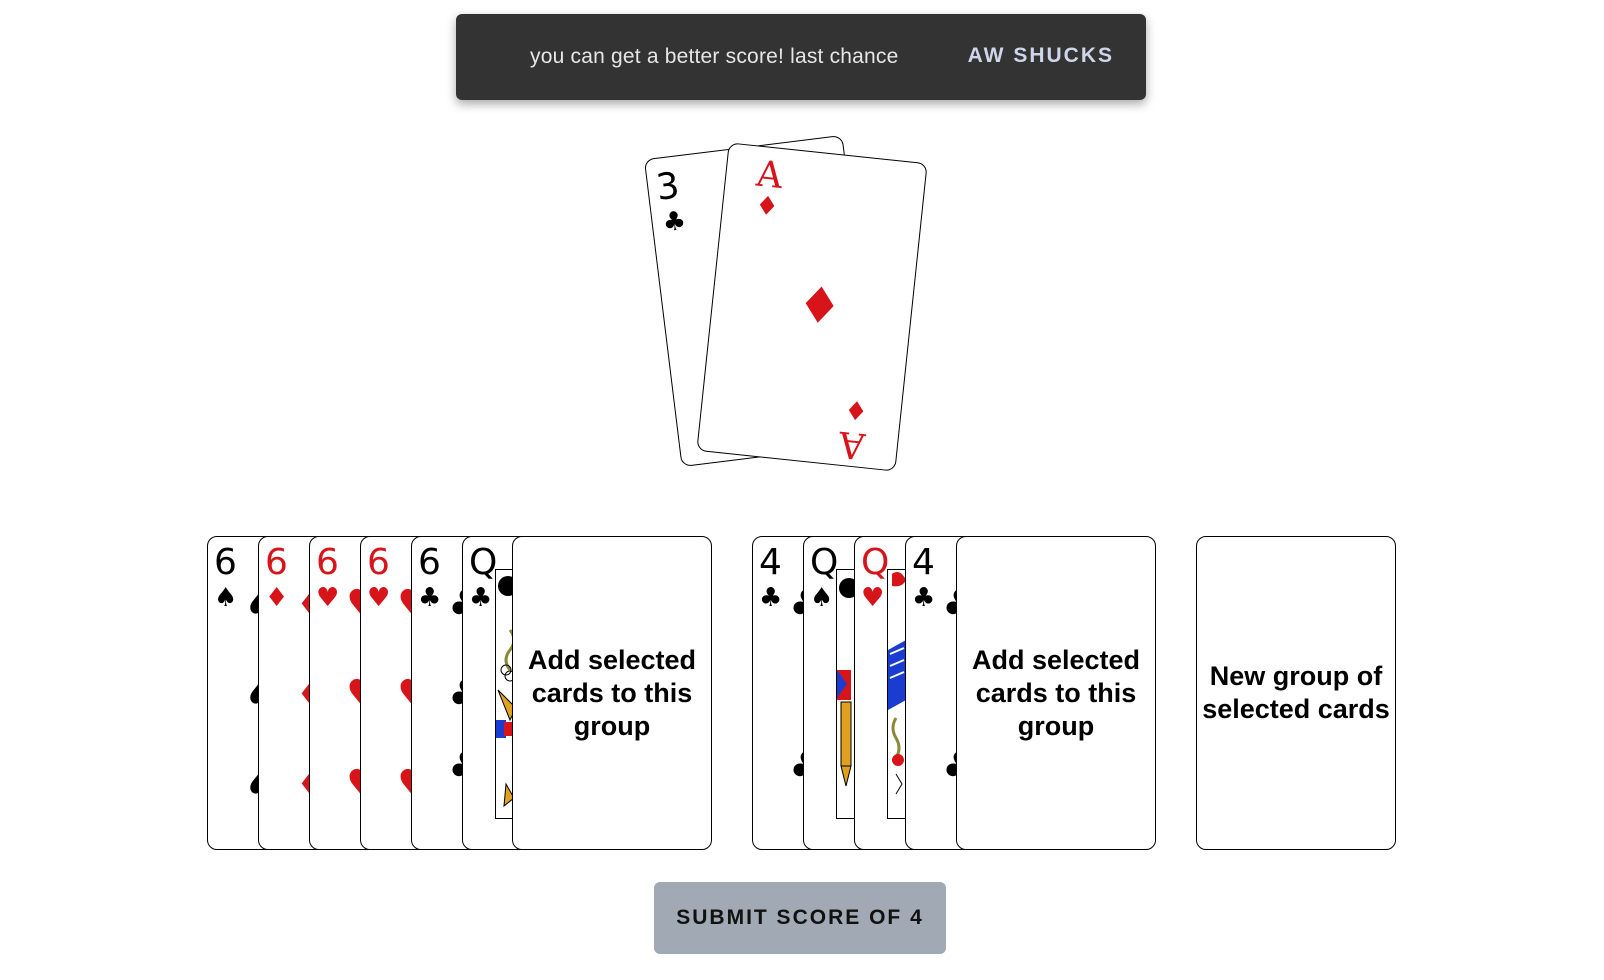  Describe the element at coordinates (1056, 693) in the screenshot. I see `add-to-group-2-button: Add selected cards to this group` at that location.